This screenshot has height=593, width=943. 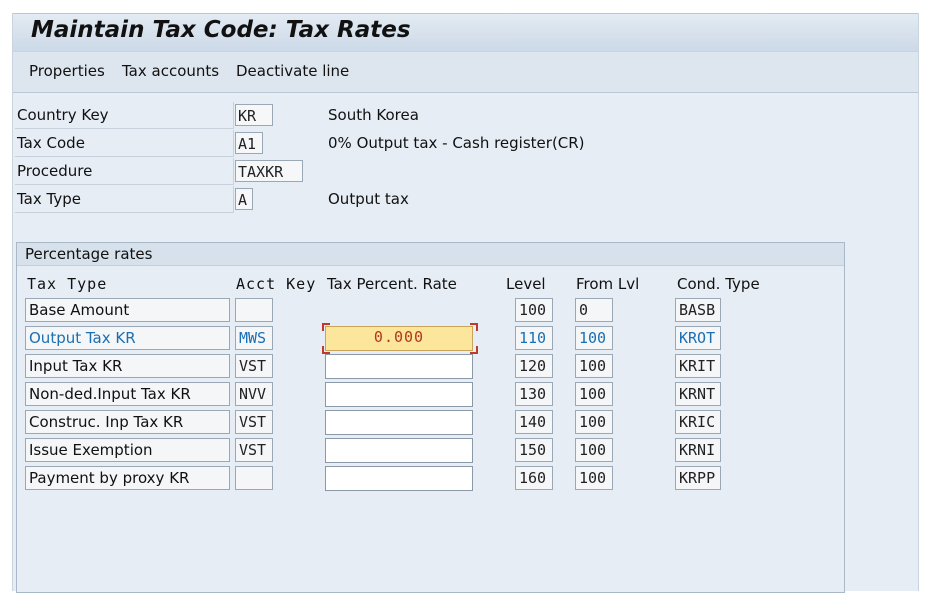 I want to click on application-toolbar: Properties Tax accounts Deactivate line, so click(x=465, y=72).